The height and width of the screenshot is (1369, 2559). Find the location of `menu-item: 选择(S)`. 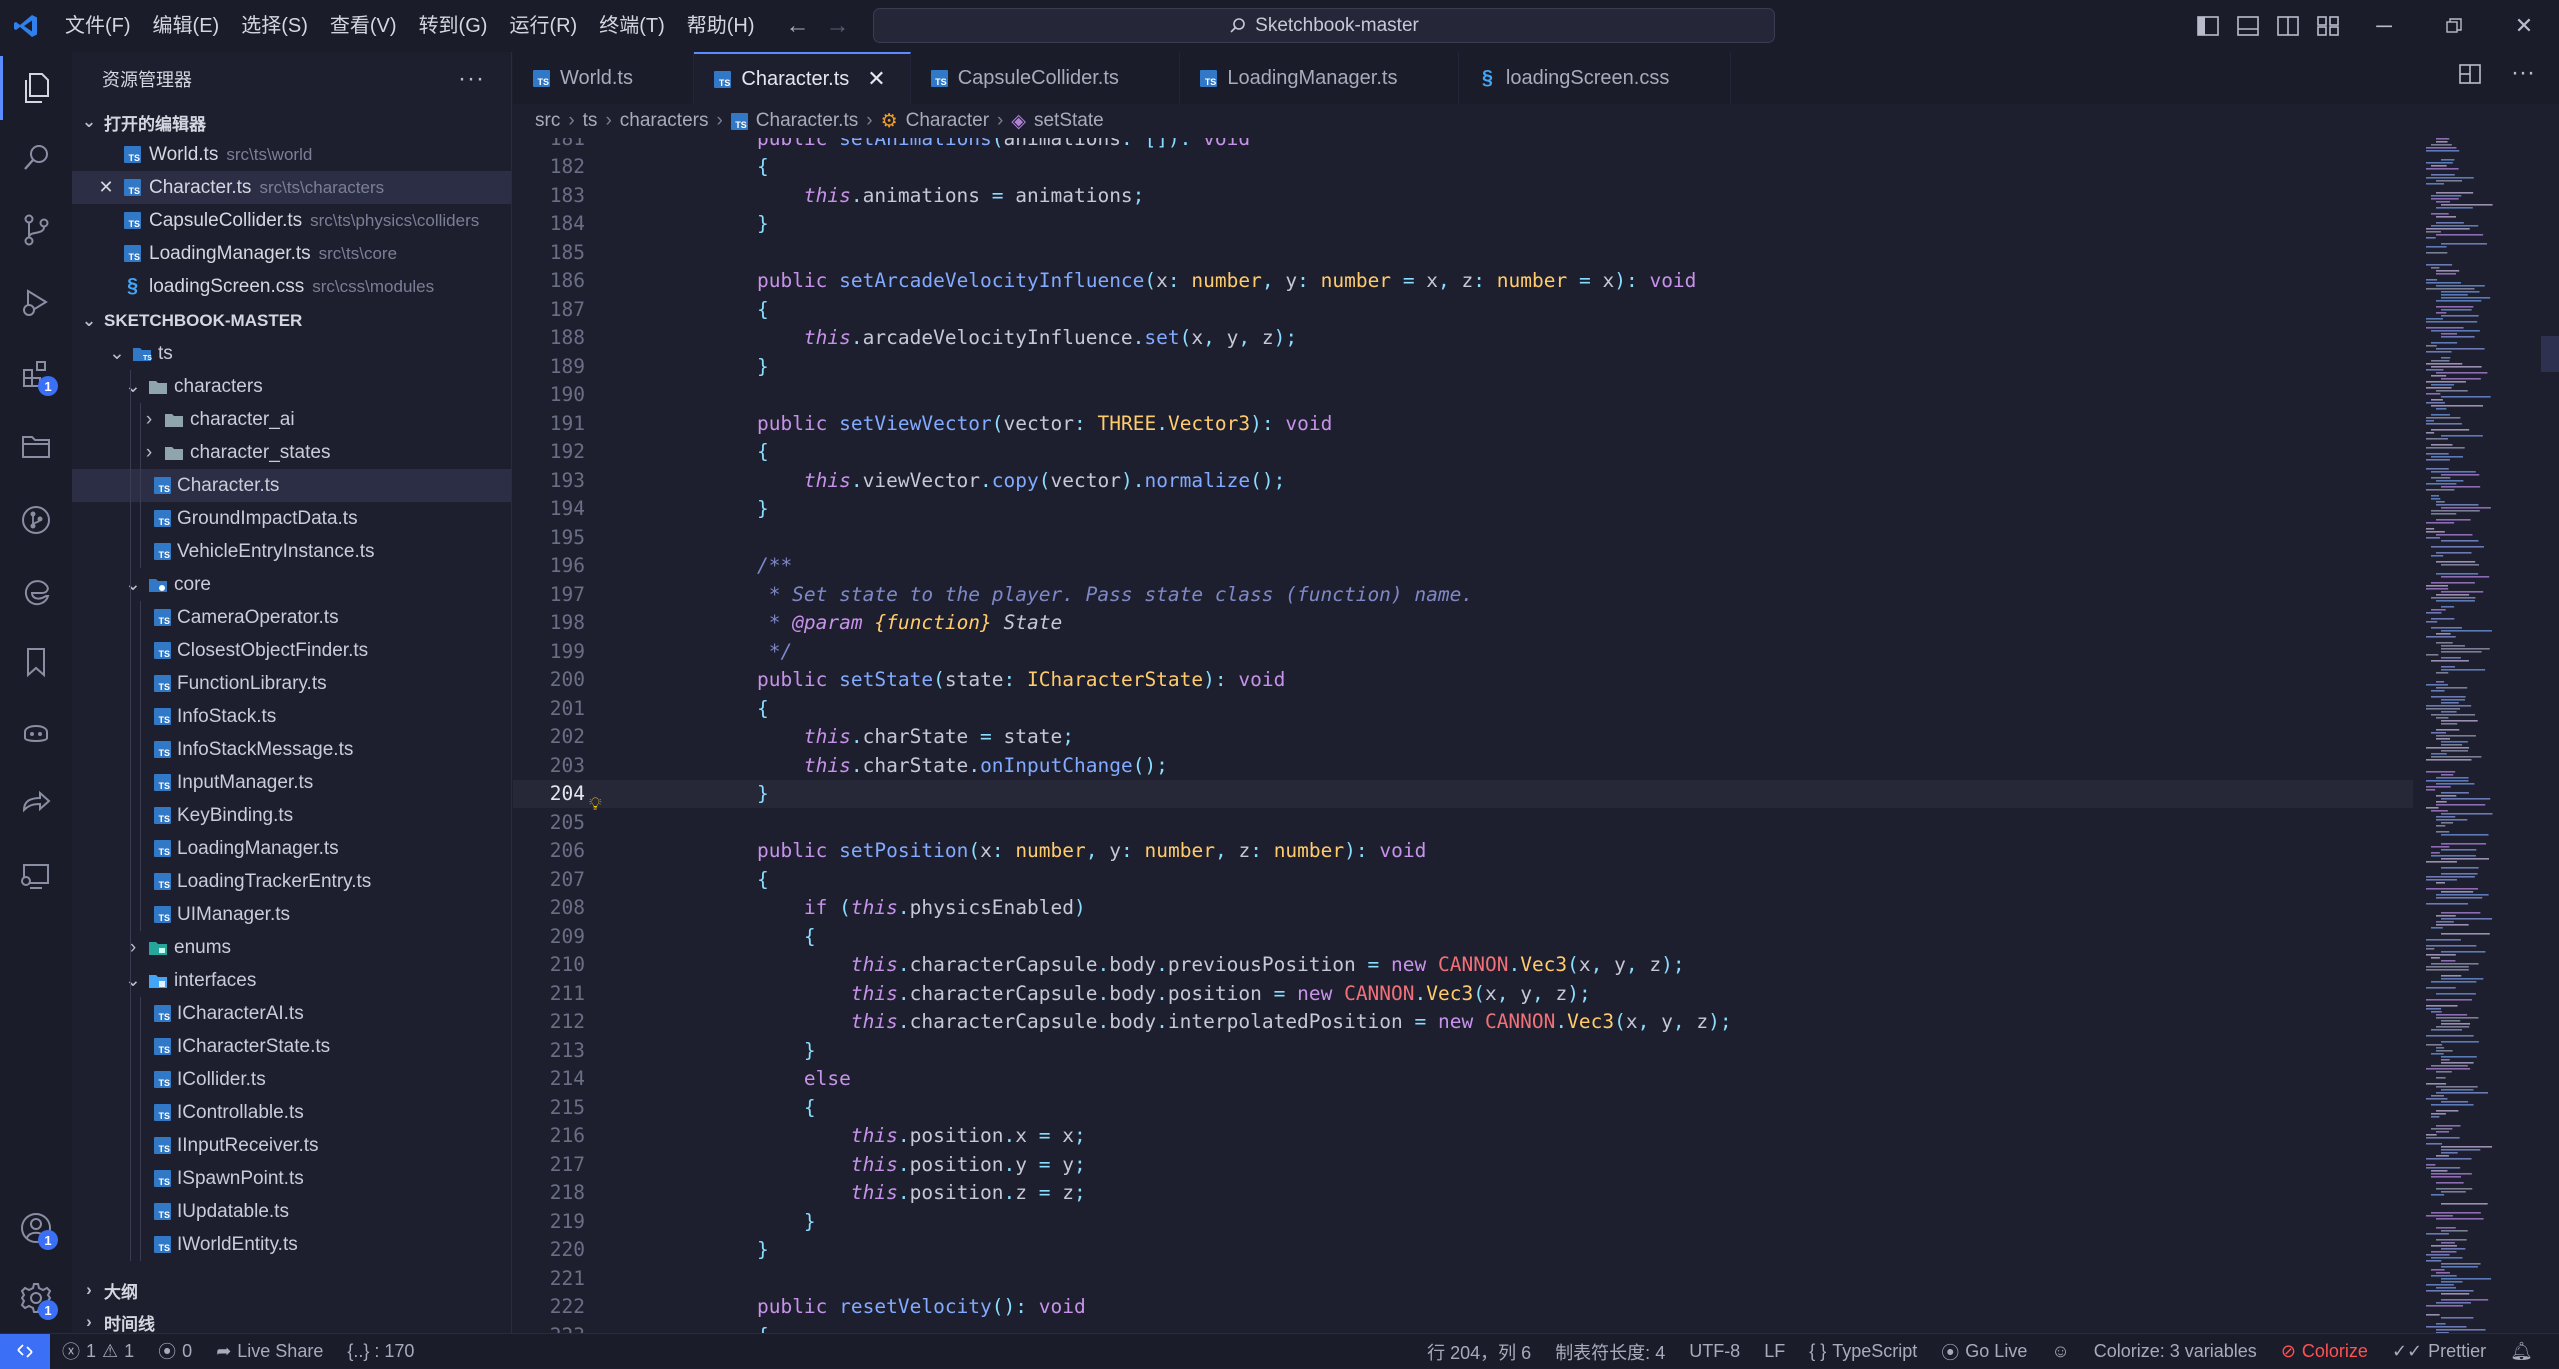

menu-item: 选择(S) is located at coordinates (274, 26).